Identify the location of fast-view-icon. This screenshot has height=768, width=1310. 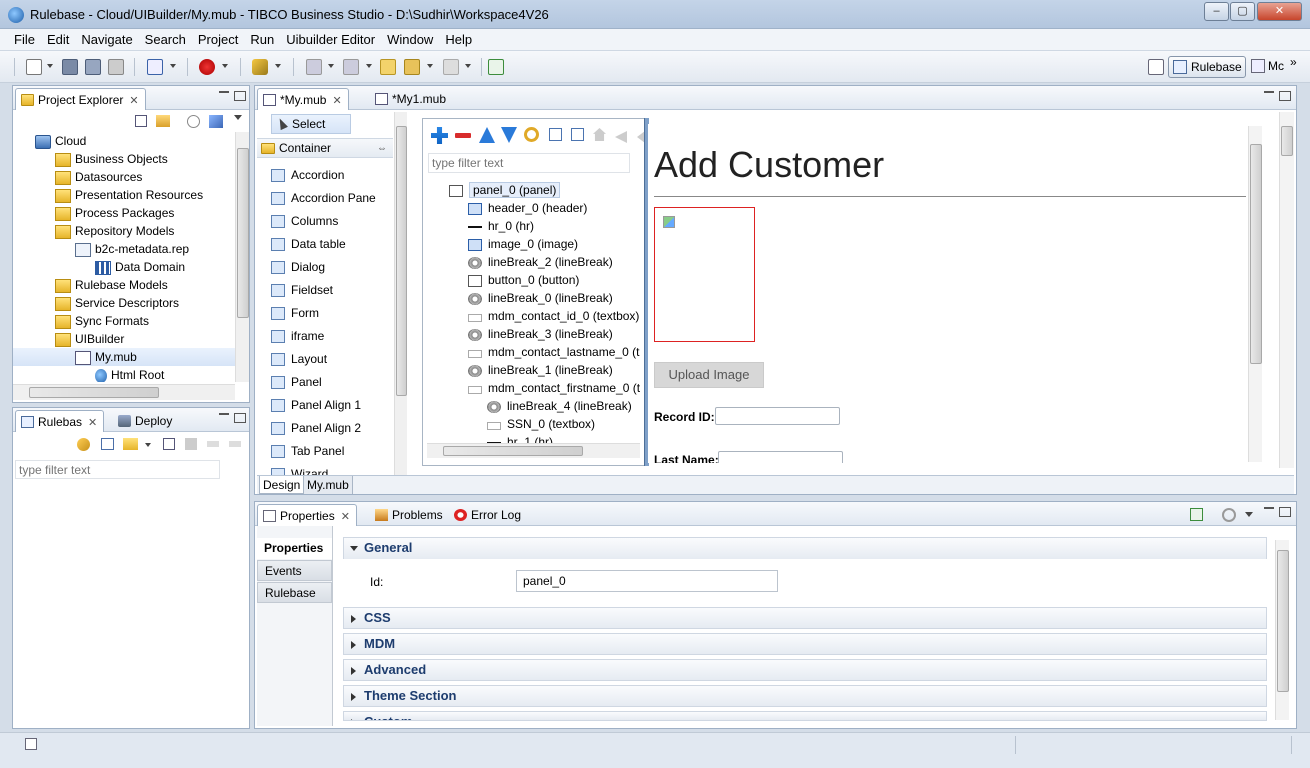
(31, 744).